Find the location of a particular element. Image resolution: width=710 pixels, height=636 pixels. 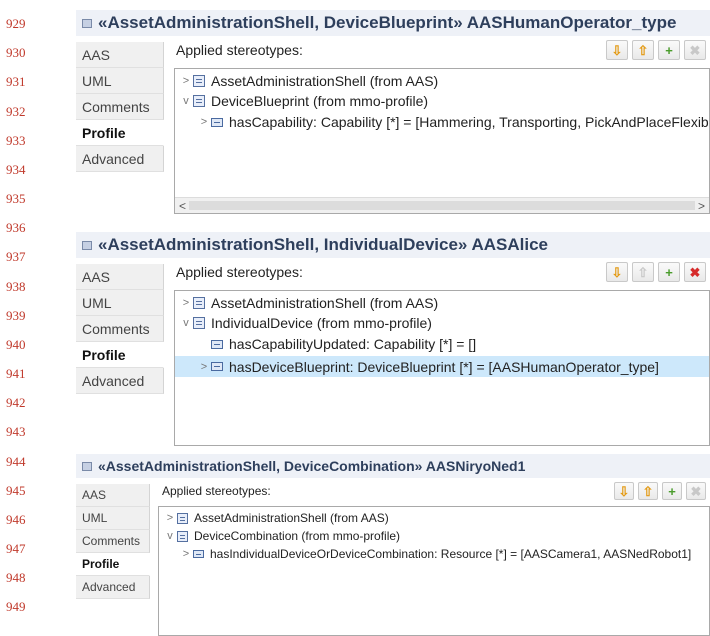

applied-stereotypes-label: Applied stereotypes: is located at coordinates (239, 272).